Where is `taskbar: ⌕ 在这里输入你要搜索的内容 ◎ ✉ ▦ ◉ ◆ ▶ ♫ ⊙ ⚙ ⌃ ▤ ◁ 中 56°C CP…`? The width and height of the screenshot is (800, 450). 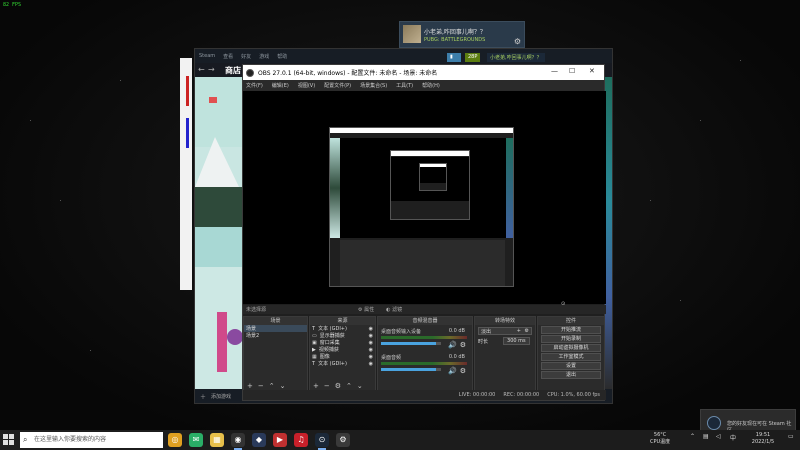 taskbar: ⌕ 在这里输入你要搜索的内容 ◎ ✉ ▦ ◉ ◆ ▶ ♫ ⊙ ⚙ ⌃ ▤ ◁ 中 56°C CP… is located at coordinates (400, 440).